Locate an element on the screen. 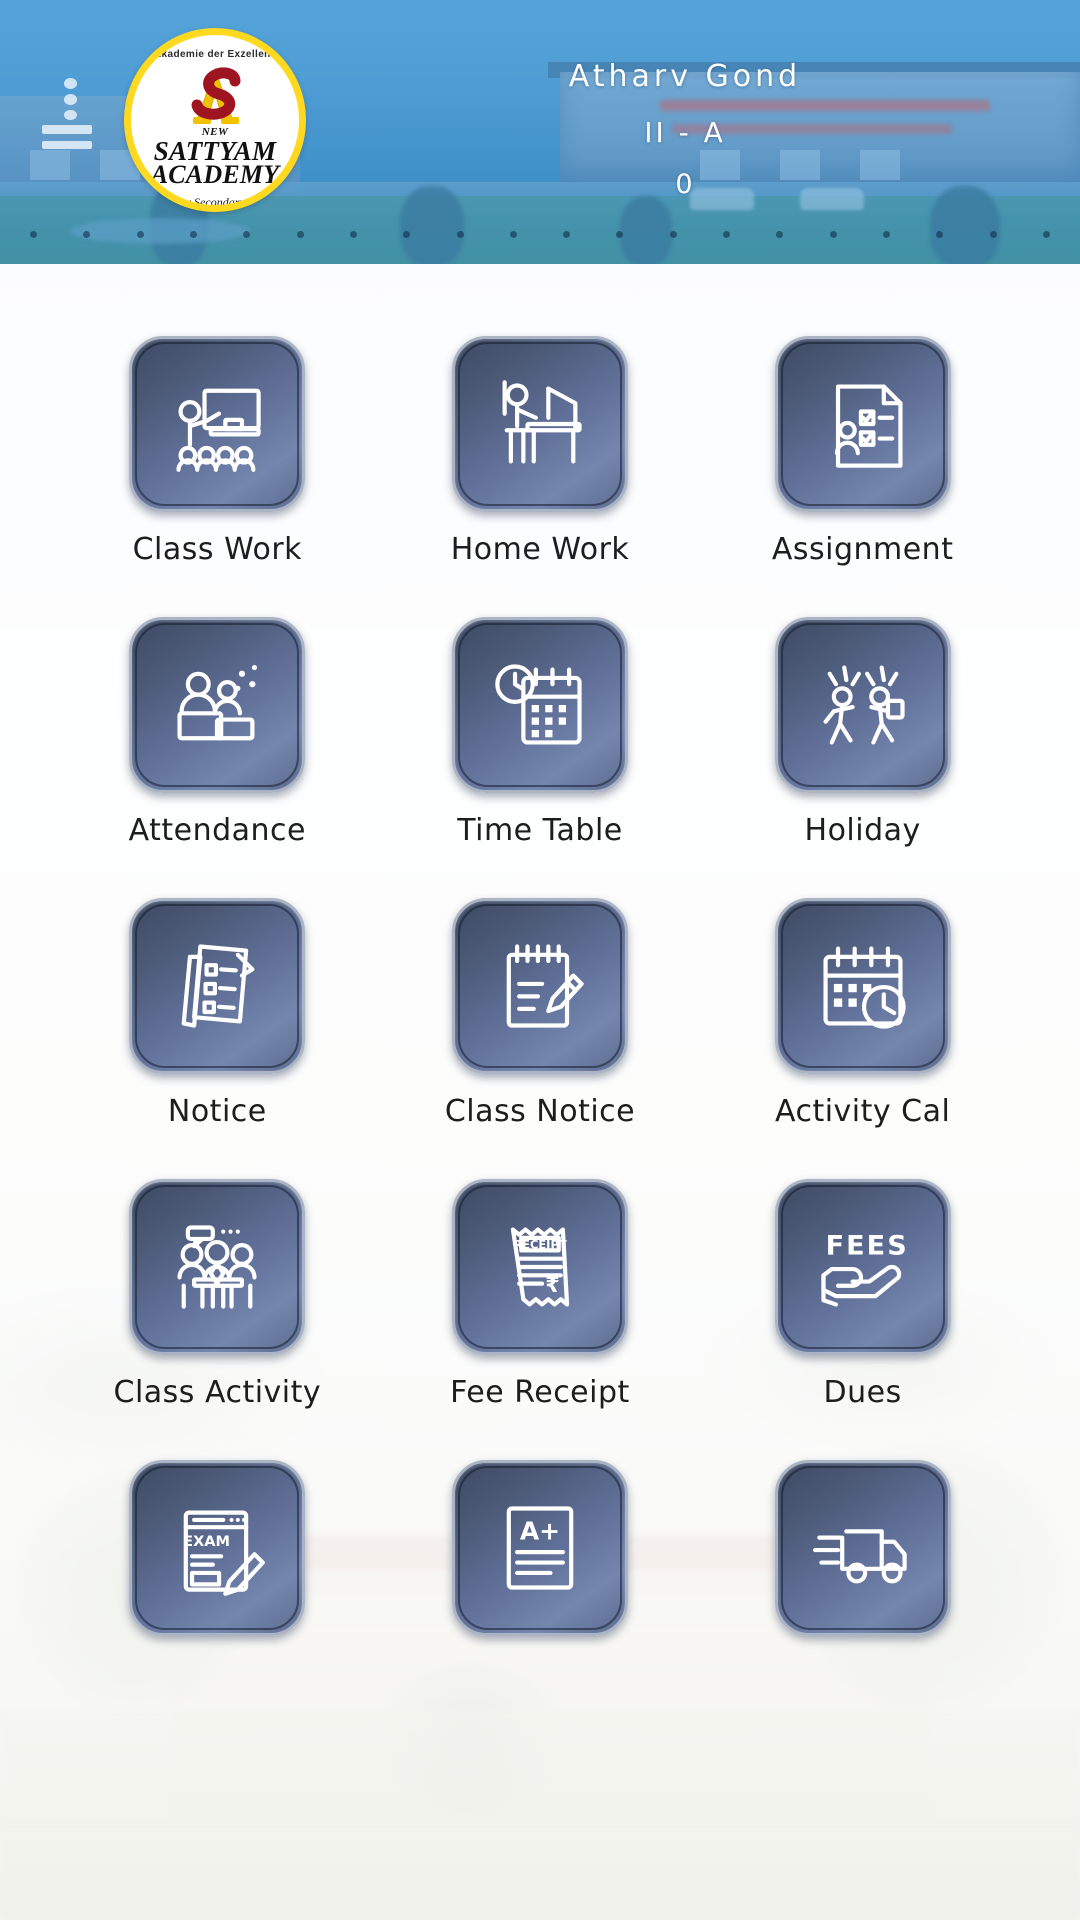 Image resolution: width=1080 pixels, height=1920 pixels. tile-activity-cal is located at coordinates (862, 986).